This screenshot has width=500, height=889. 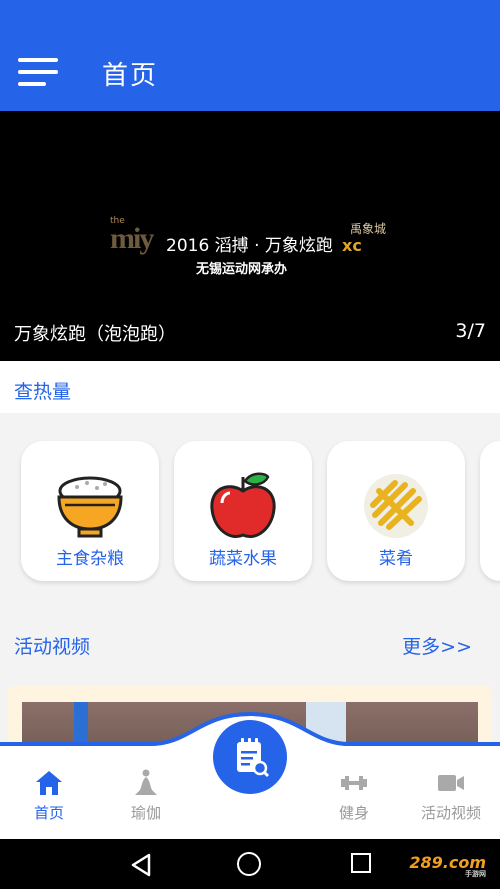 What do you see at coordinates (48, 813) in the screenshot?
I see `nav-label: 首页` at bounding box center [48, 813].